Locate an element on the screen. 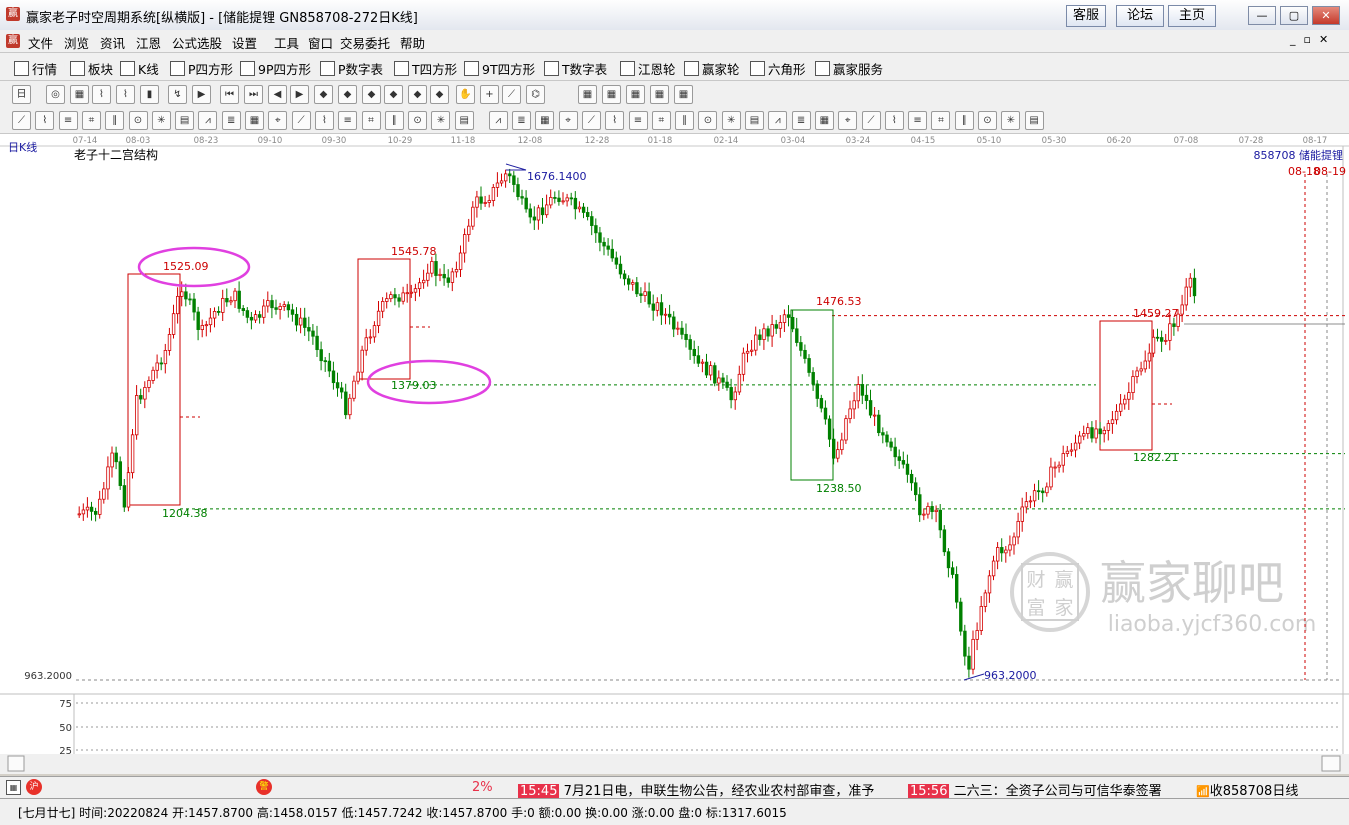 Image resolution: width=1349 pixels, height=825 pixels. menu-4: 公式选股 is located at coordinates (197, 42).